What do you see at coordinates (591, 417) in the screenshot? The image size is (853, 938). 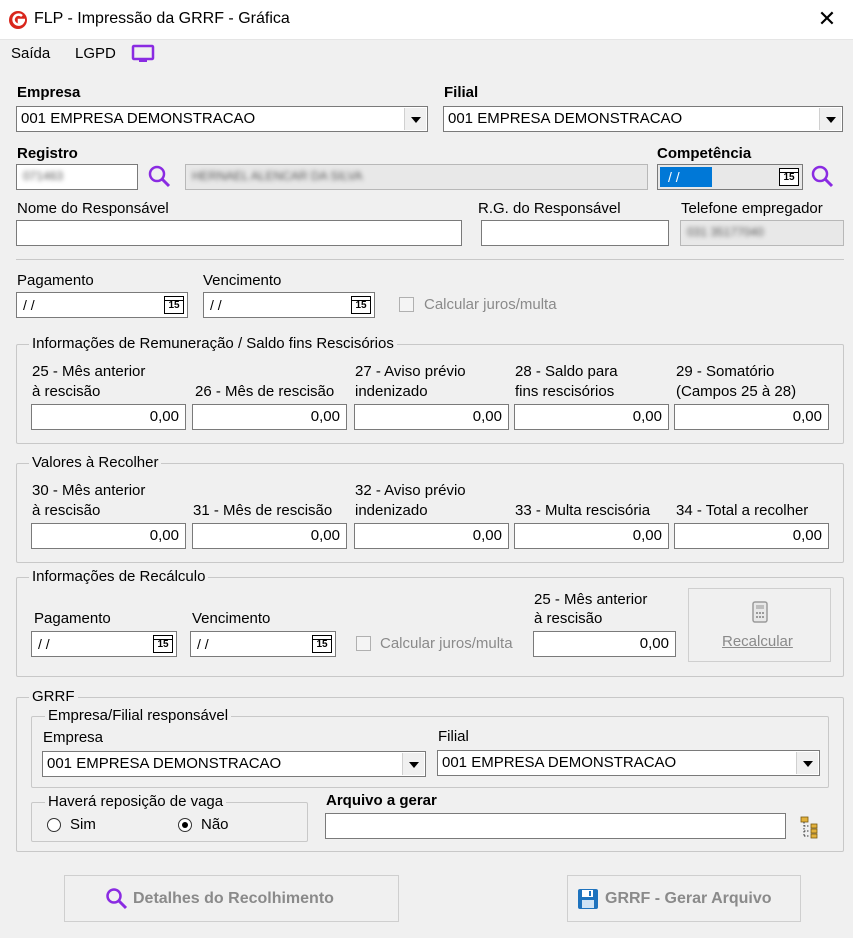 I see `field-28-input: 0,00` at bounding box center [591, 417].